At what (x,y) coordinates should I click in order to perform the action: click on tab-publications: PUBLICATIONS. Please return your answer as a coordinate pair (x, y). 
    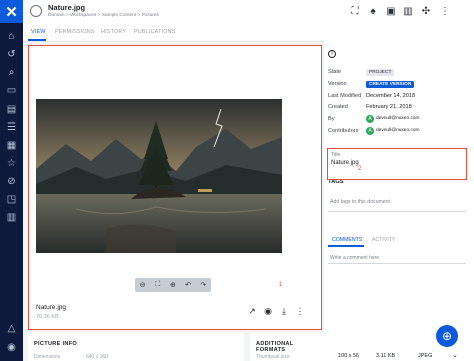
    Looking at the image, I should click on (155, 32).